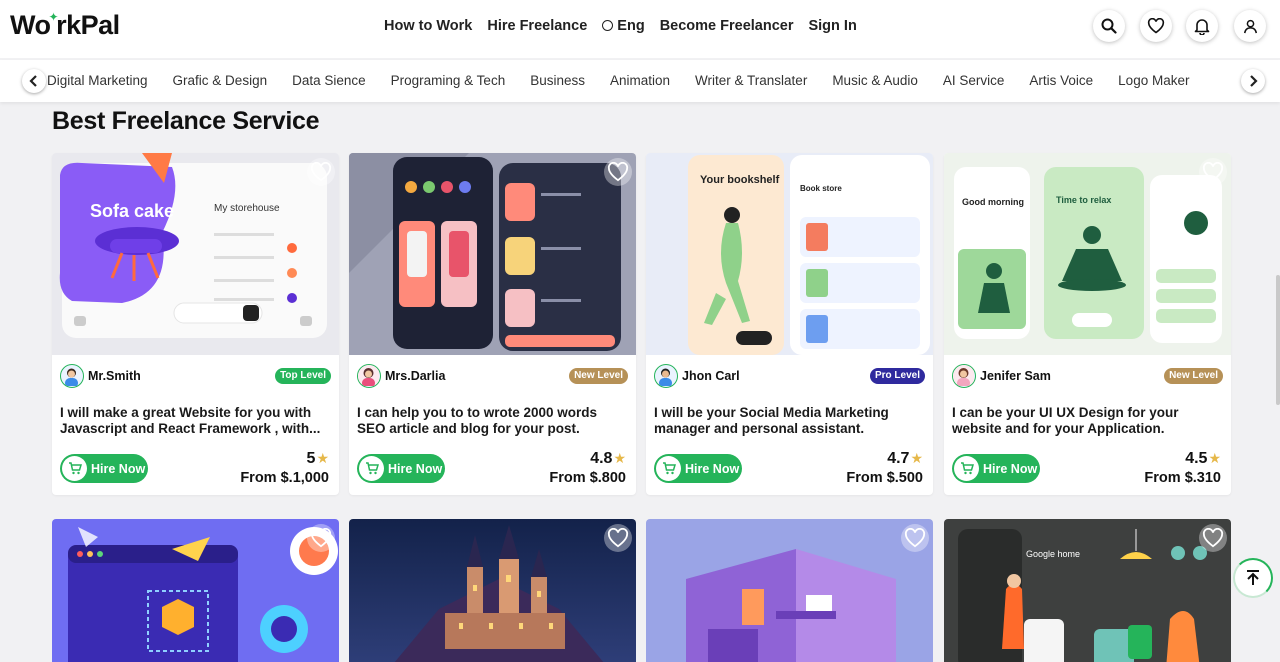 Image resolution: width=1280 pixels, height=662 pixels. What do you see at coordinates (1087, 590) in the screenshot?
I see `service-card: Google home` at bounding box center [1087, 590].